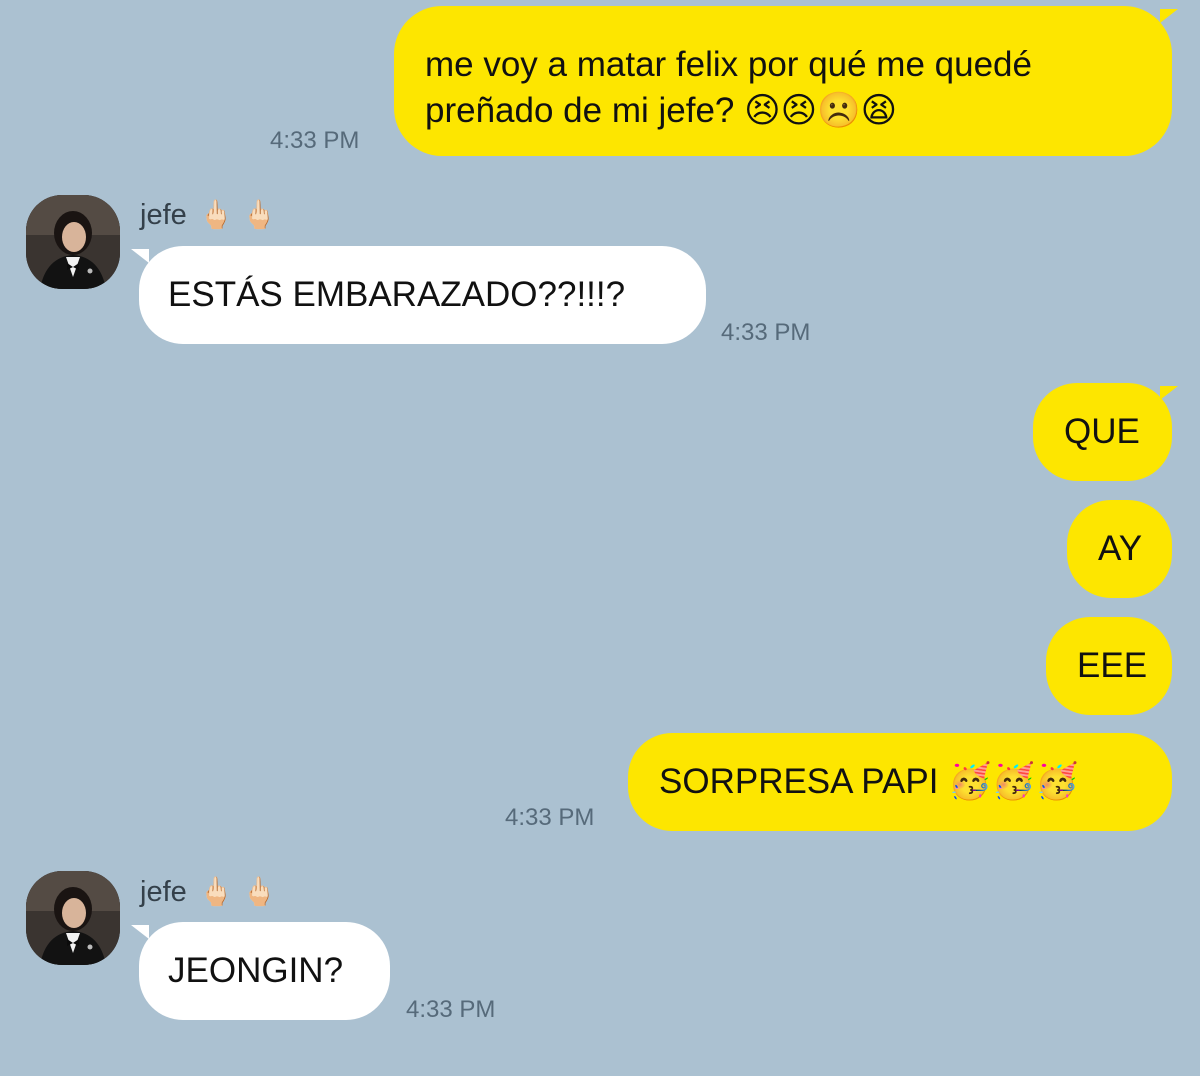 This screenshot has height=1076, width=1200. I want to click on message-text: ESTÁS EMBARAZADO??!!!?, so click(397, 294).